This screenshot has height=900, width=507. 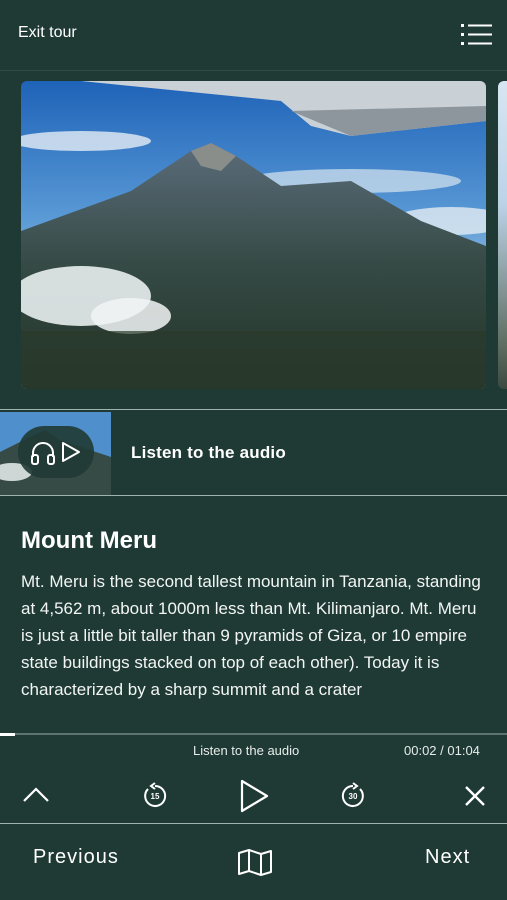 What do you see at coordinates (47, 33) in the screenshot?
I see `exit-tour-button: Exit tour` at bounding box center [47, 33].